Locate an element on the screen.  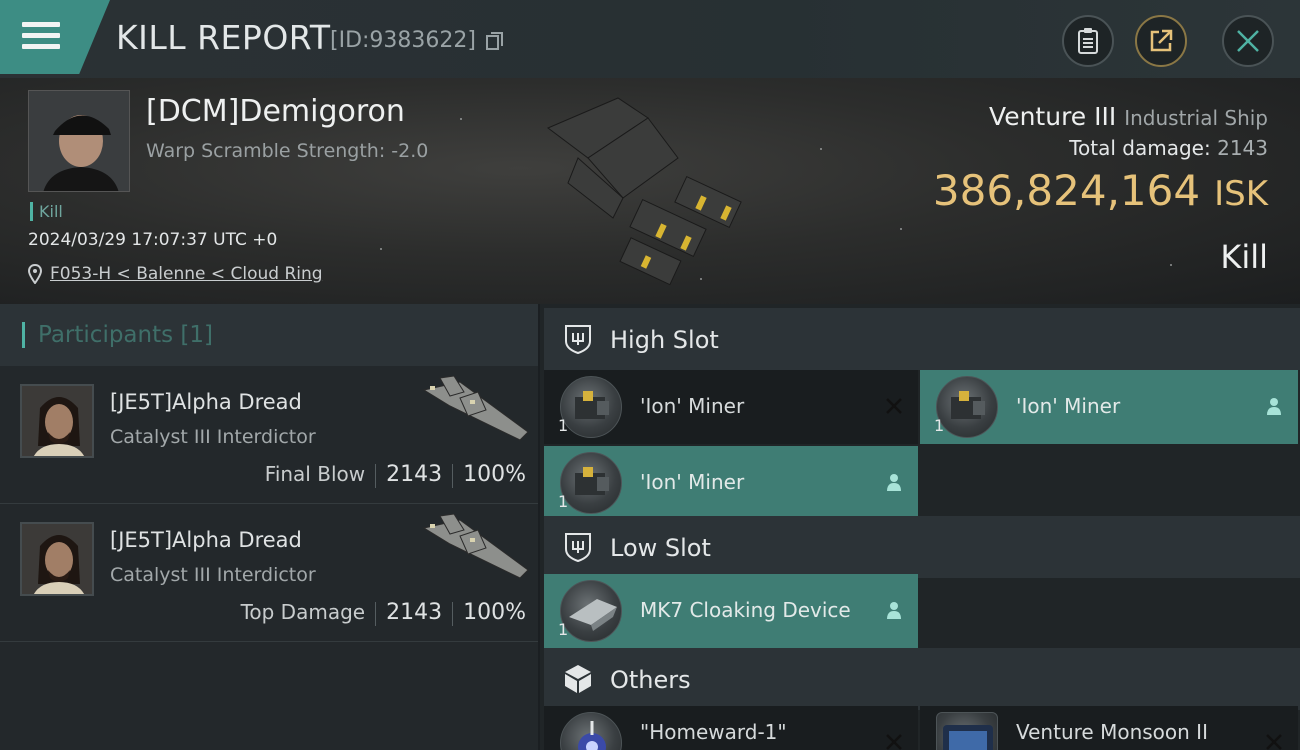
module-item: 1 Venture Monsoon II is located at coordinates (1109, 728).